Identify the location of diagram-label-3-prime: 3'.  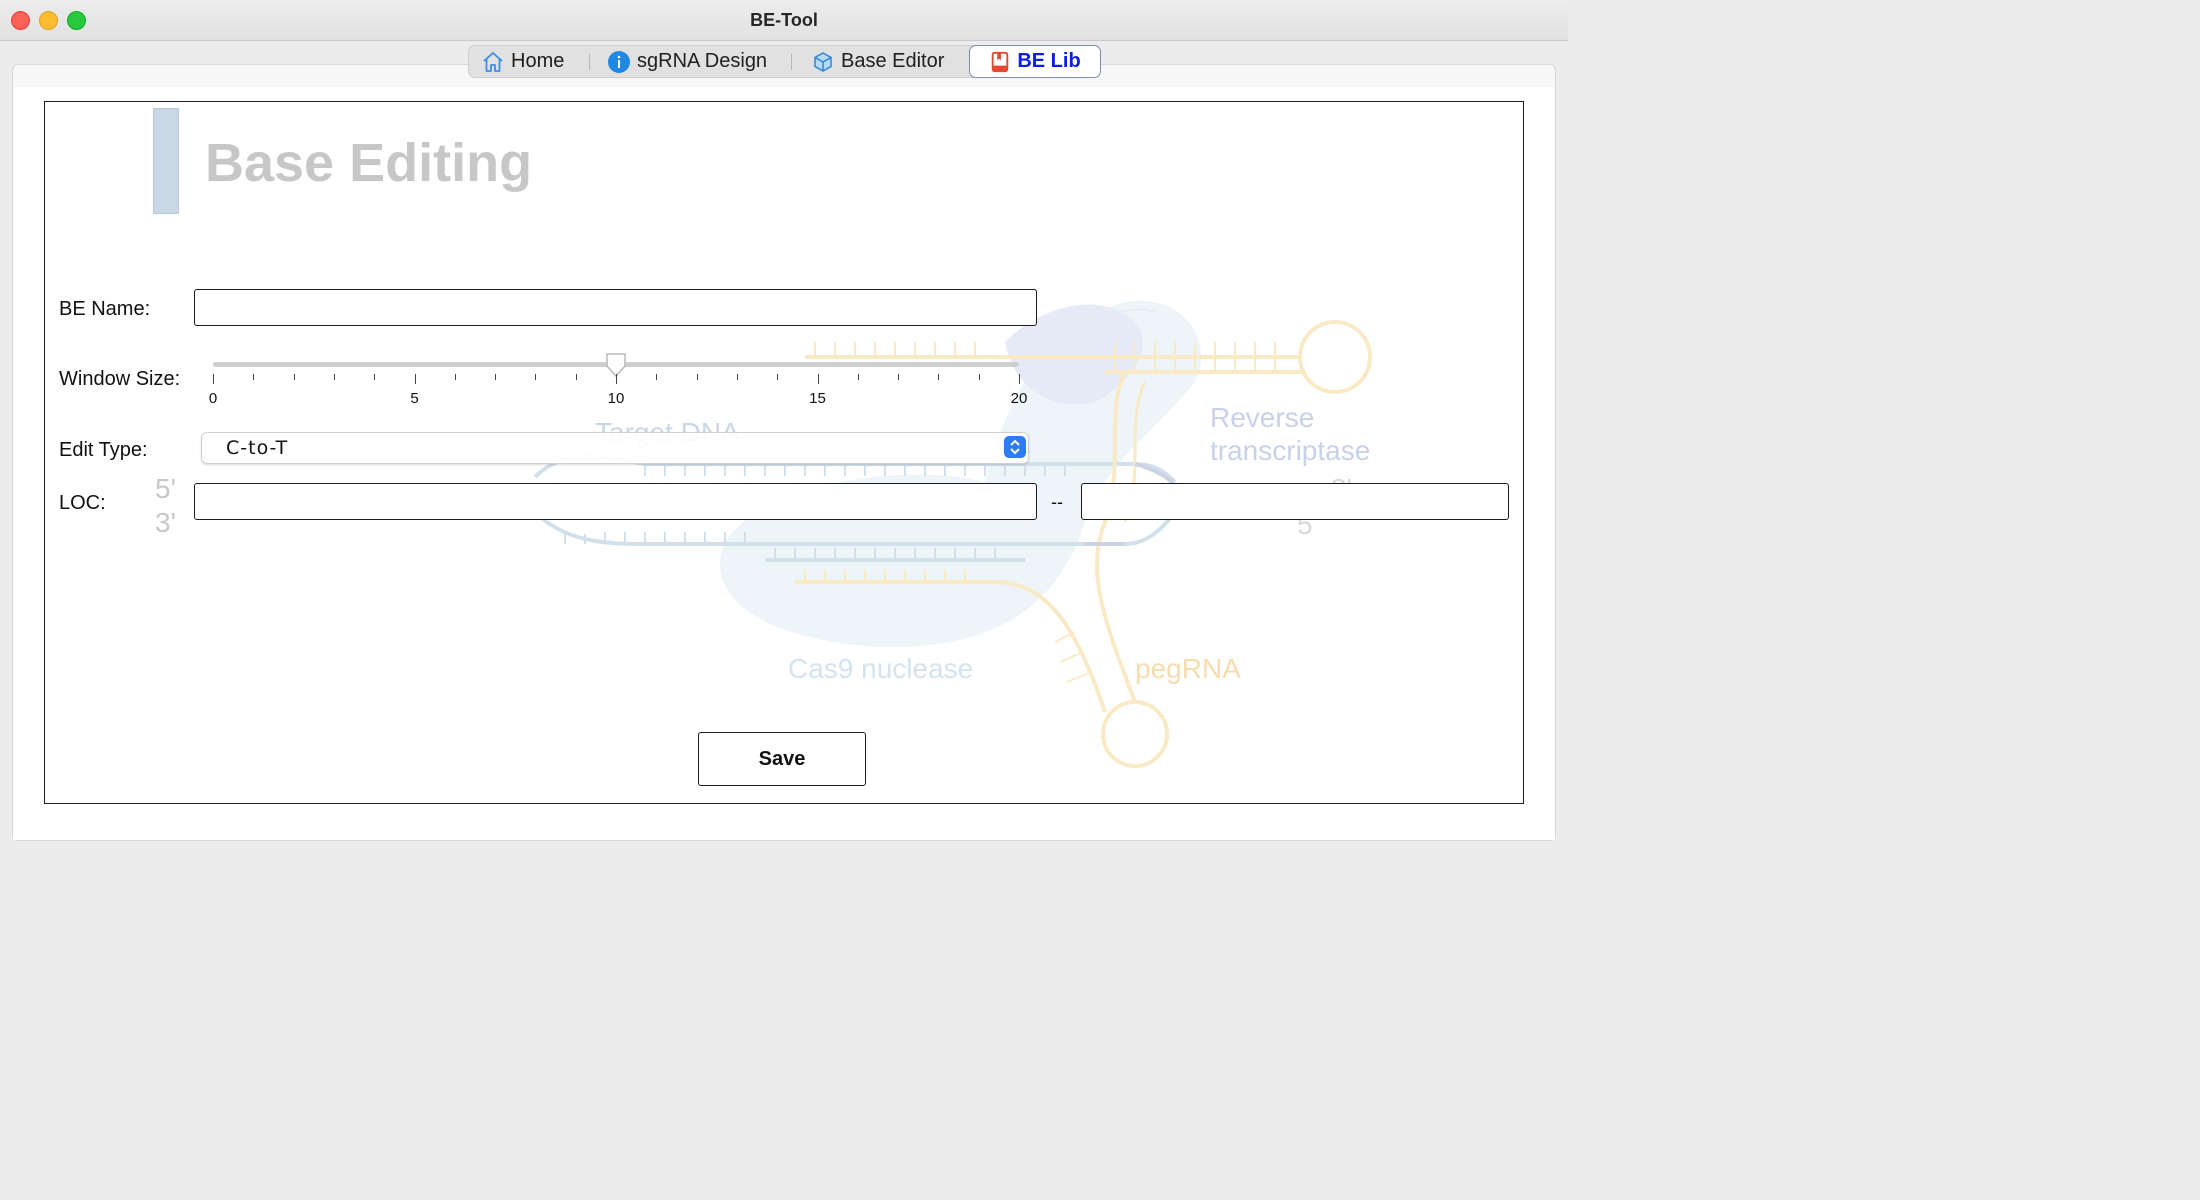
(165, 522).